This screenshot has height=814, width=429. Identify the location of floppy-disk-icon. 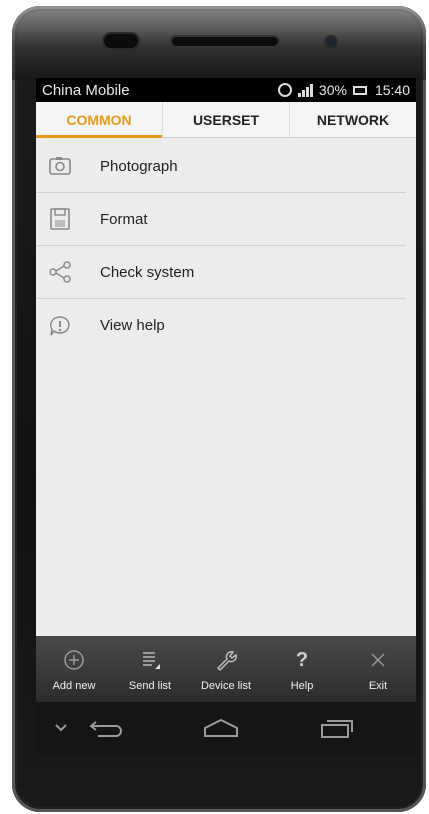
(60, 219).